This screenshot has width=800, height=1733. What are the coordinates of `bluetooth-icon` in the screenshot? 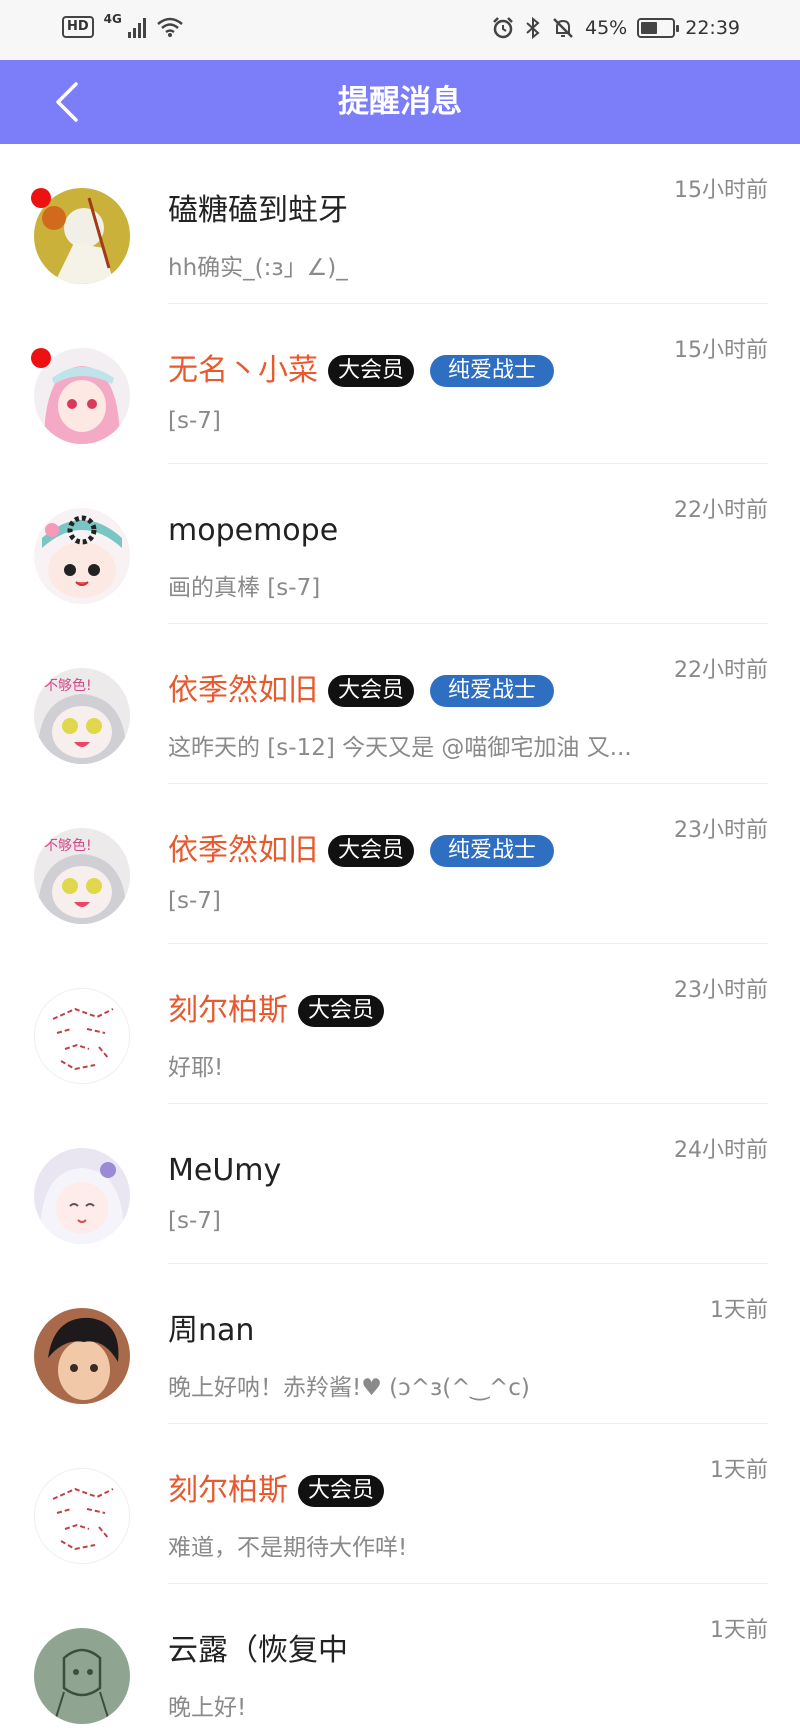 It's located at (533, 28).